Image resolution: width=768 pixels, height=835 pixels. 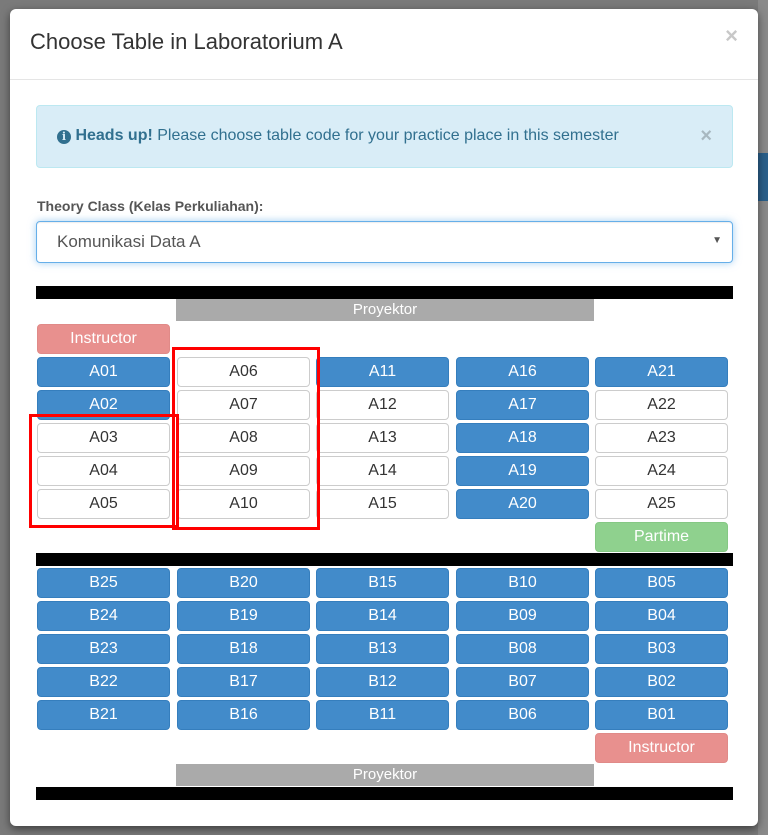 I want to click on seat-a07: A07, so click(x=243, y=405).